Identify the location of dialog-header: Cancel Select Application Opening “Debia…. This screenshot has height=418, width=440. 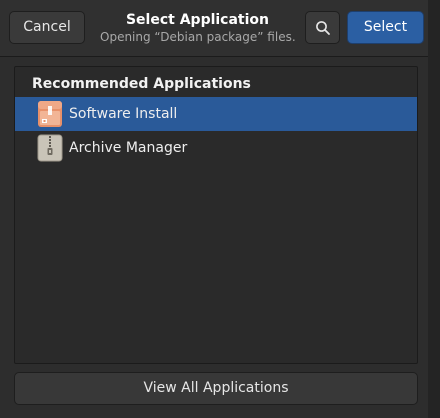
(214, 28).